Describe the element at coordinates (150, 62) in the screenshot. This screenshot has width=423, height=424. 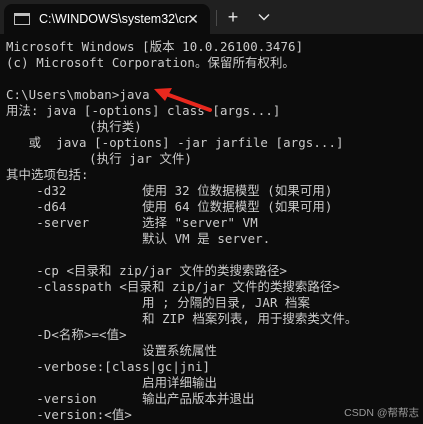
I see `terminal-line: (c) Microsoft Corporation。保留所有权利。` at that location.